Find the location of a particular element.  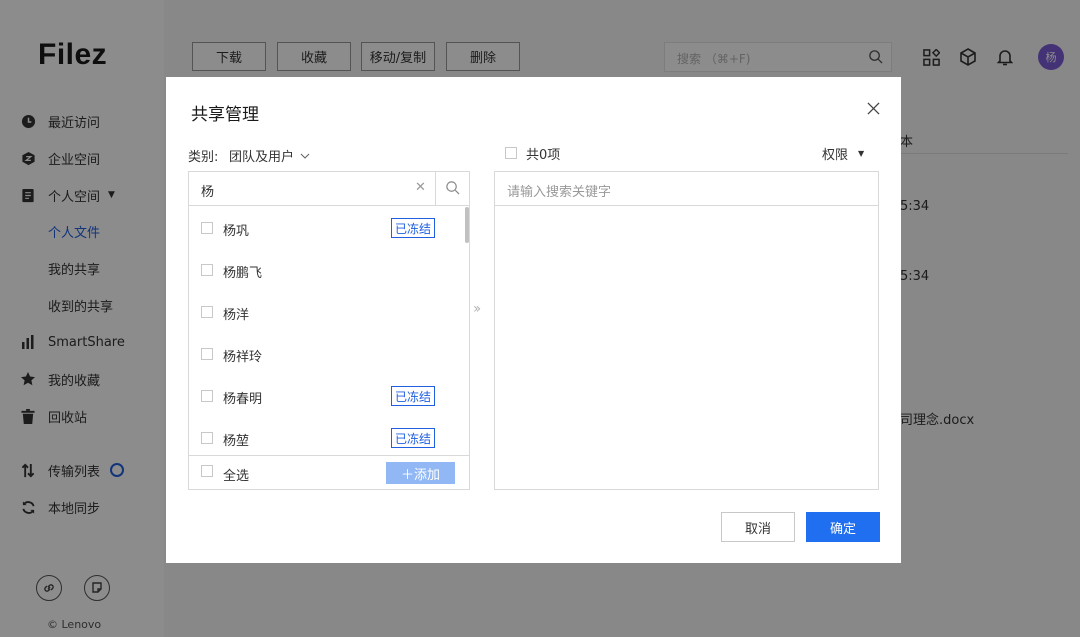

close-icon is located at coordinates (873, 108).